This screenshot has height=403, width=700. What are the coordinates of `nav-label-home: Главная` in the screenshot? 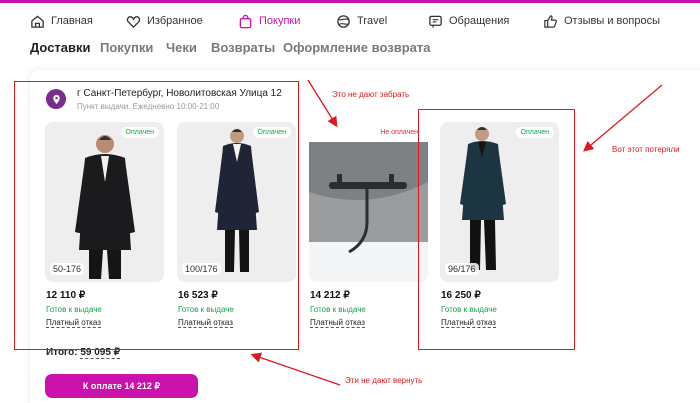 It's located at (72, 21).